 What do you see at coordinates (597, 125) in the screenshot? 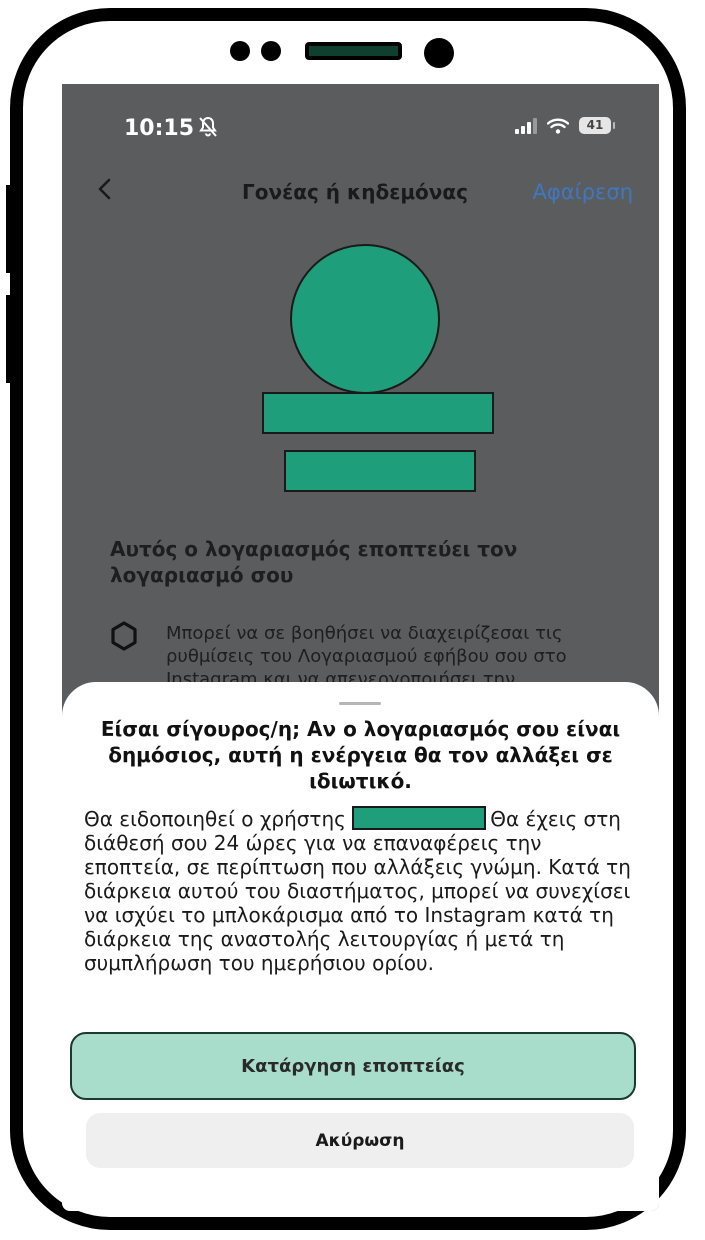
I see `battery-indicator: 41` at bounding box center [597, 125].